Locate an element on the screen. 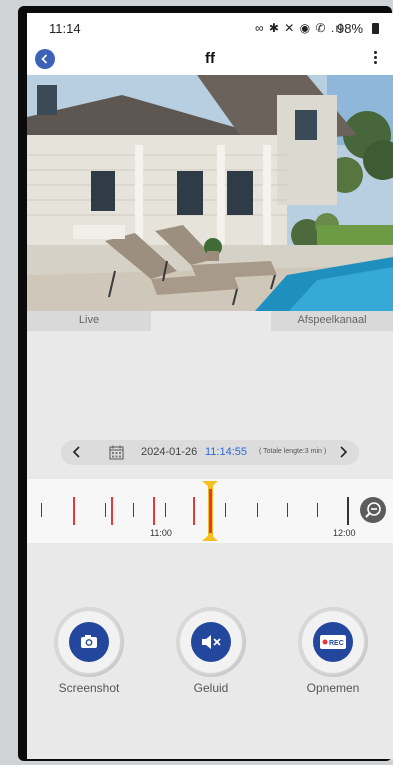  screenshot-button is located at coordinates (89, 642).